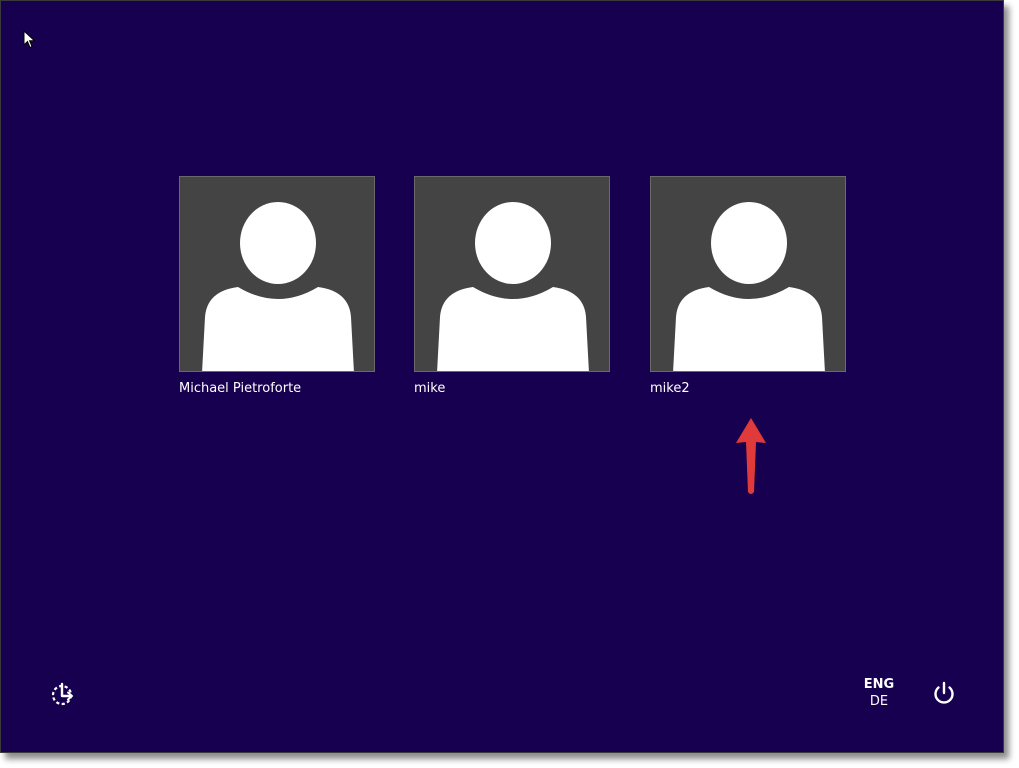 This screenshot has width=1019, height=768. What do you see at coordinates (879, 701) in the screenshot?
I see `language-secondary: DE` at bounding box center [879, 701].